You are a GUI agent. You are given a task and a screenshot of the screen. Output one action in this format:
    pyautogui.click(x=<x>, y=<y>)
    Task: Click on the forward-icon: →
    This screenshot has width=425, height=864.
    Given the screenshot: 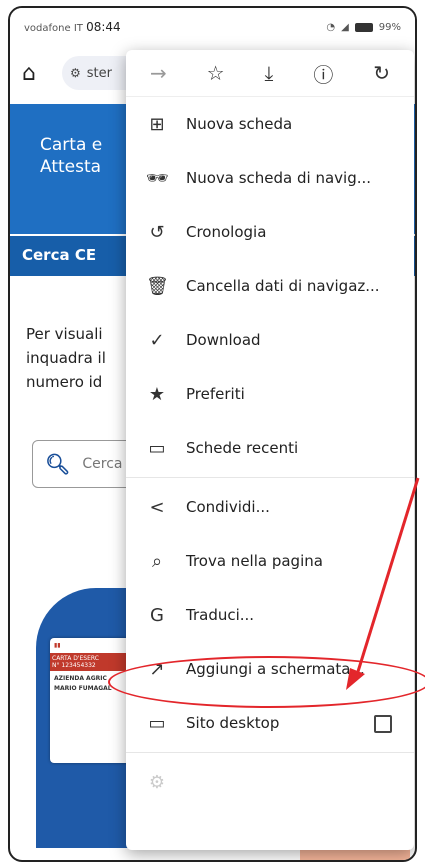 What is the action you would take?
    pyautogui.click(x=158, y=73)
    